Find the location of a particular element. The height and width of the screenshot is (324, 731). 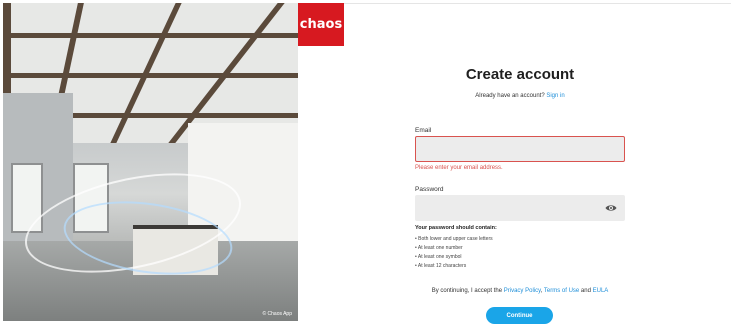

password-rule: Both lower and upper case letters is located at coordinates (454, 239).